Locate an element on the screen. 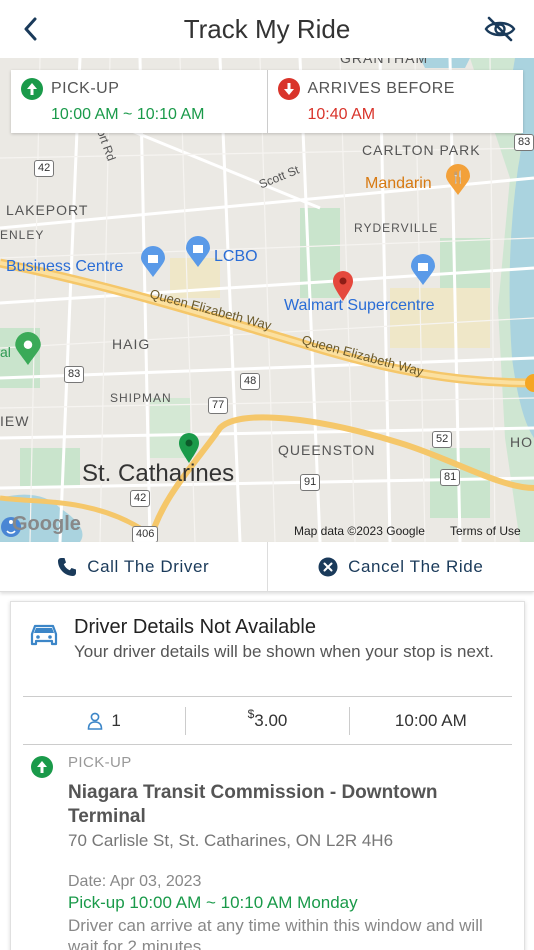 This screenshot has width=534, height=950. pickup-window-detail: Pick-up 10:00 AM ~ 10:10 AM Monday is located at coordinates (213, 902).